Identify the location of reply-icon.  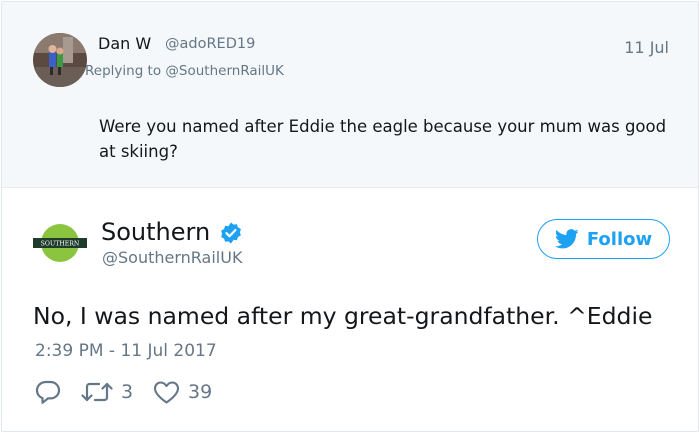
(48, 392).